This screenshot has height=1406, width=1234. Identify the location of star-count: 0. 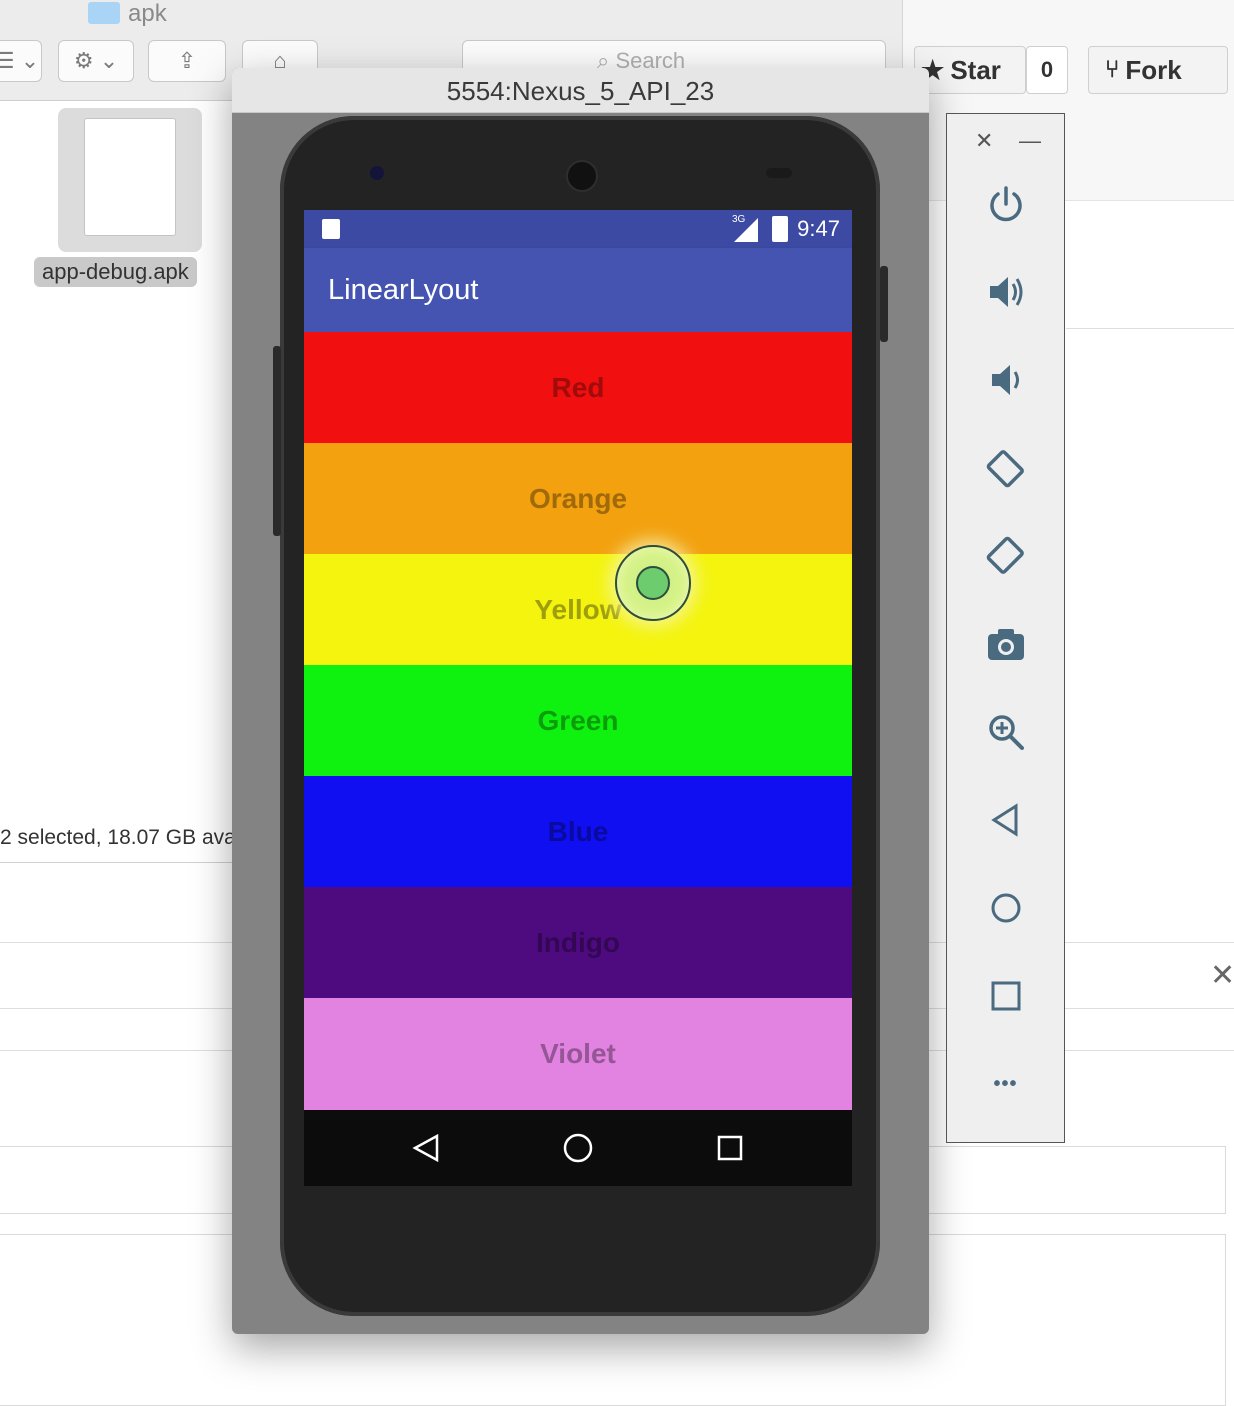
(1047, 70).